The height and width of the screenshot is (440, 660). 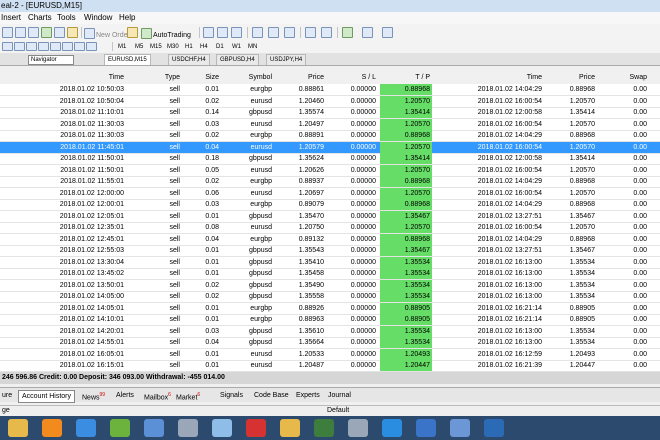 I want to click on metaeditor-icon, so click(x=132, y=32).